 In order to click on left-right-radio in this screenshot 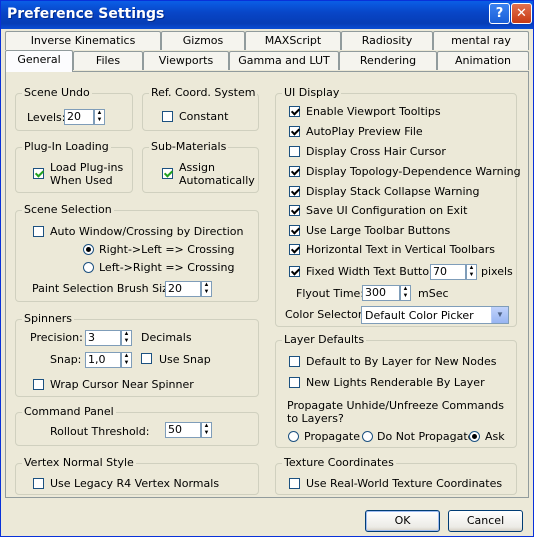, I will do `click(88, 267)`.